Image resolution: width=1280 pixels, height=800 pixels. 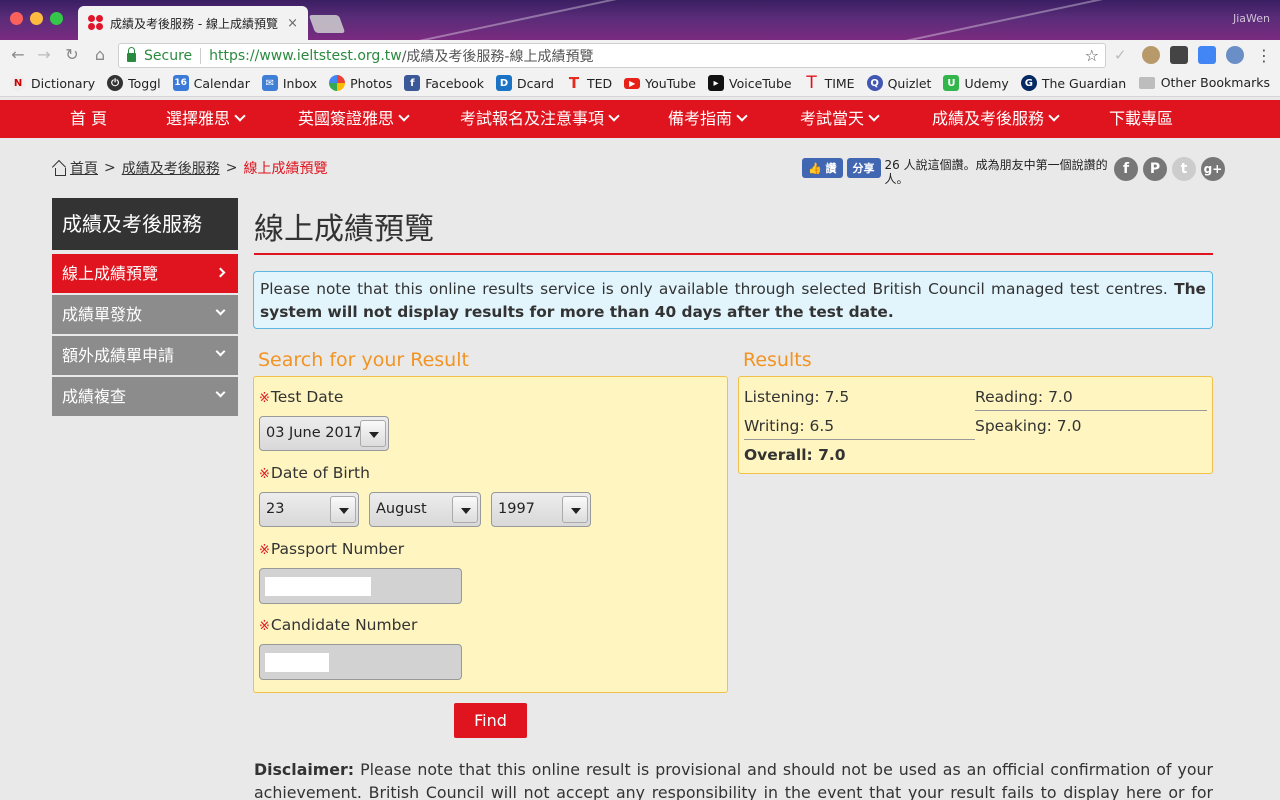 I want to click on nav-ukvi-ielts: 英國簽證雅思, so click(x=354, y=119).